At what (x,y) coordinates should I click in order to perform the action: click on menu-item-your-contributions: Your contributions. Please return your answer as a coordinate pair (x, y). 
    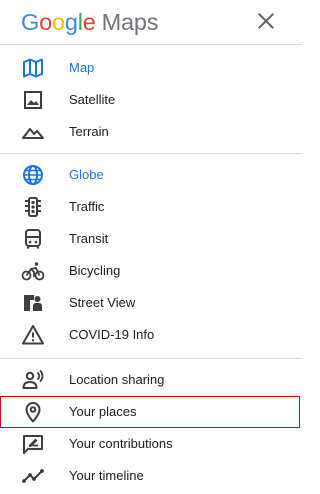
    Looking at the image, I should click on (151, 444).